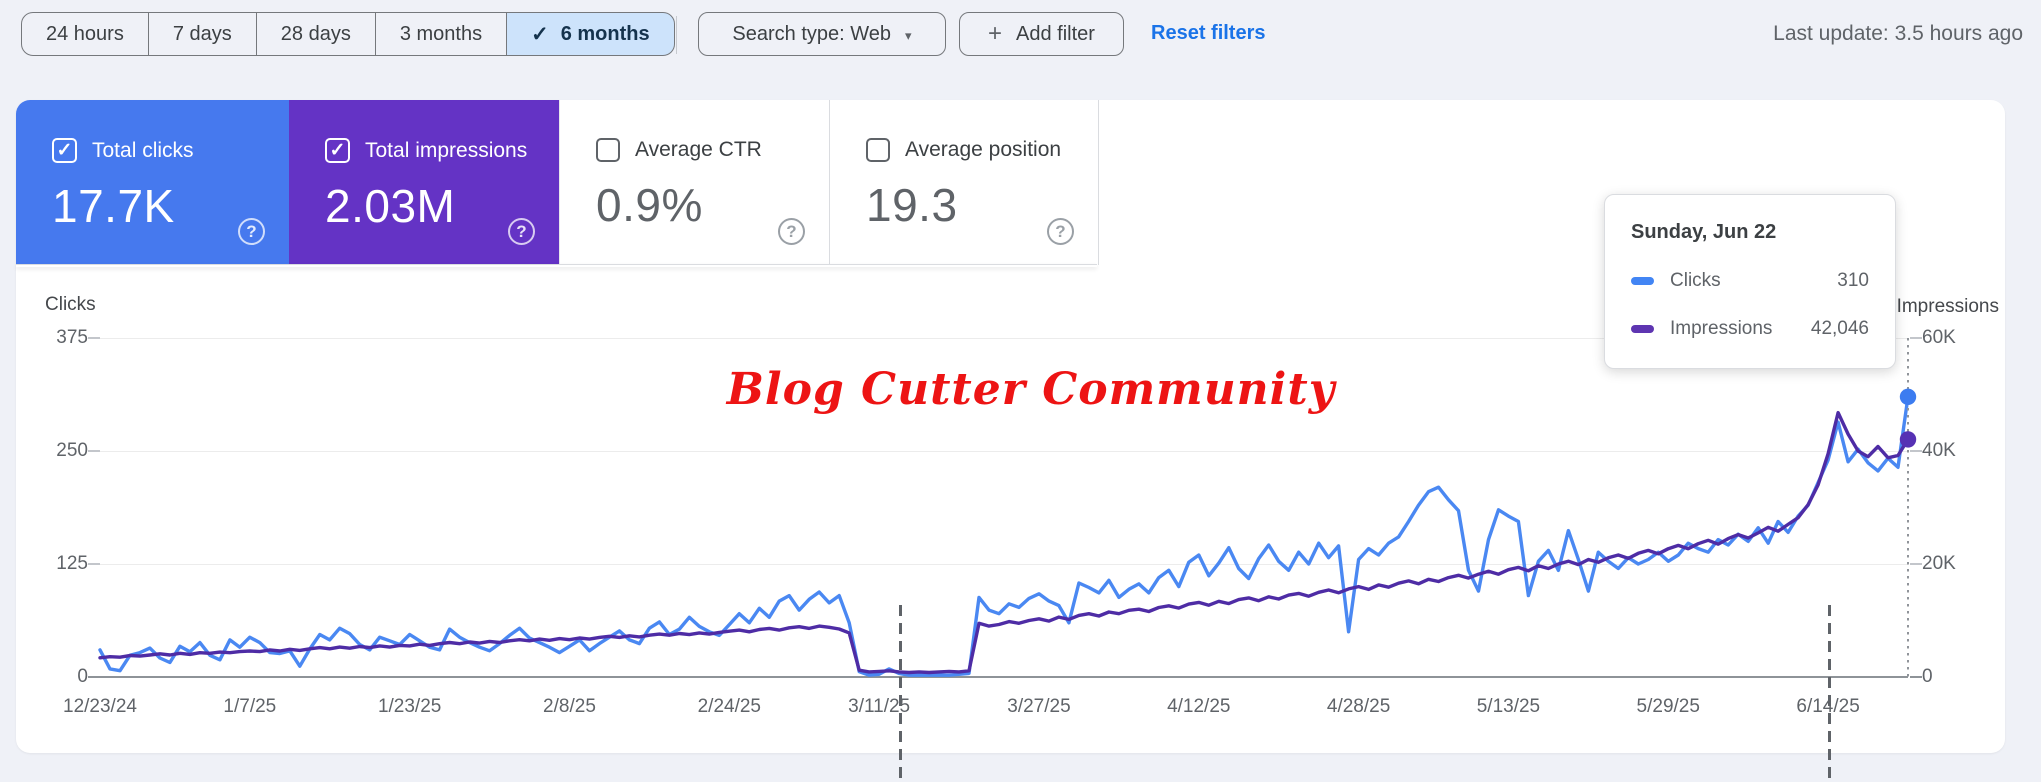  What do you see at coordinates (1721, 328) in the screenshot?
I see `tooltip-label: Impressions` at bounding box center [1721, 328].